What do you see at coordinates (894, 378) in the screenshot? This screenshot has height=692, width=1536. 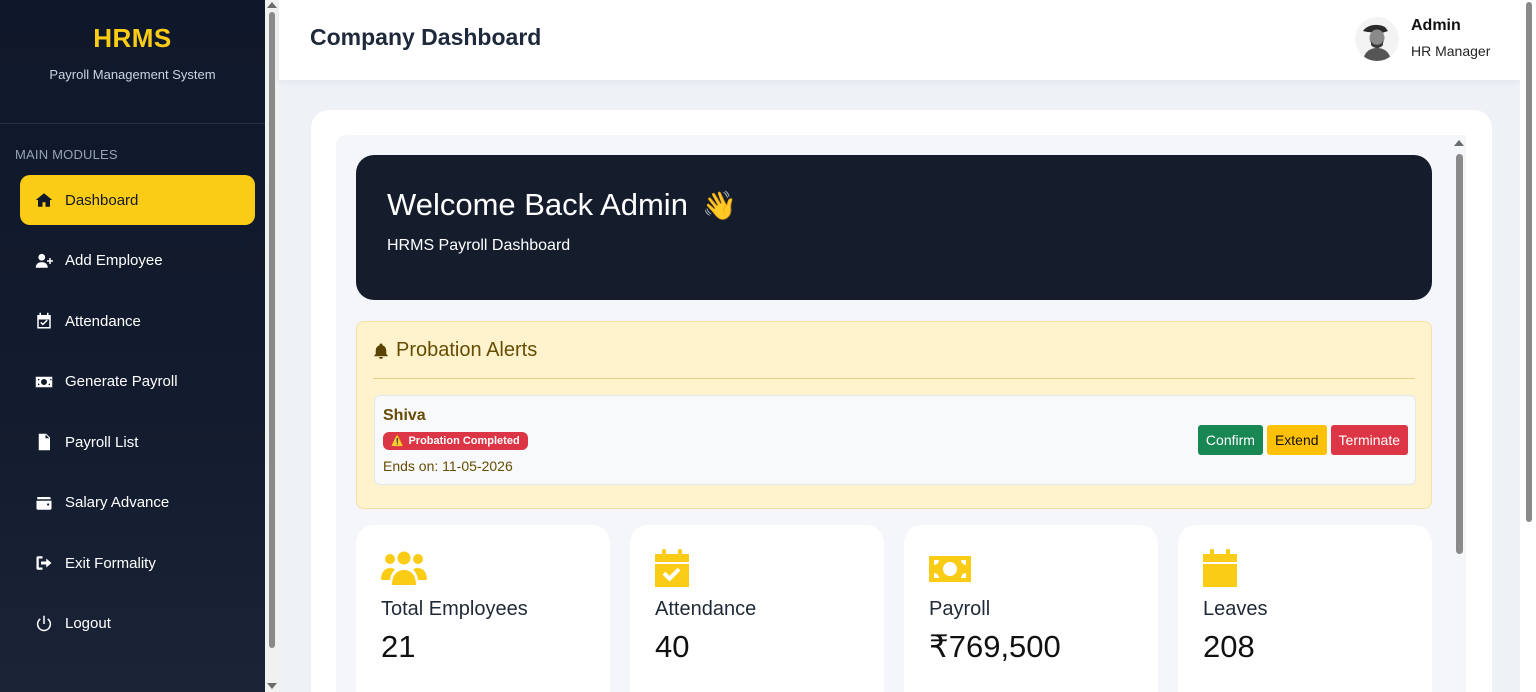 I see `divider` at bounding box center [894, 378].